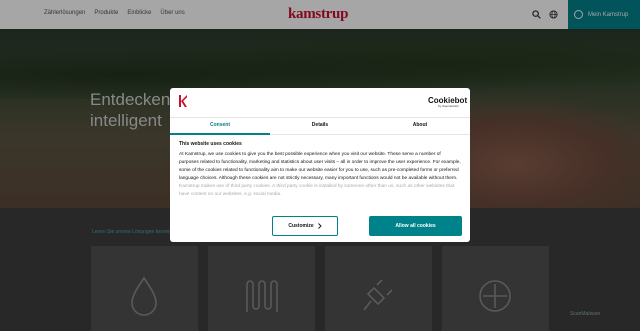  What do you see at coordinates (210, 144) in the screenshot?
I see `dialog-heading: This website uses cookies` at bounding box center [210, 144].